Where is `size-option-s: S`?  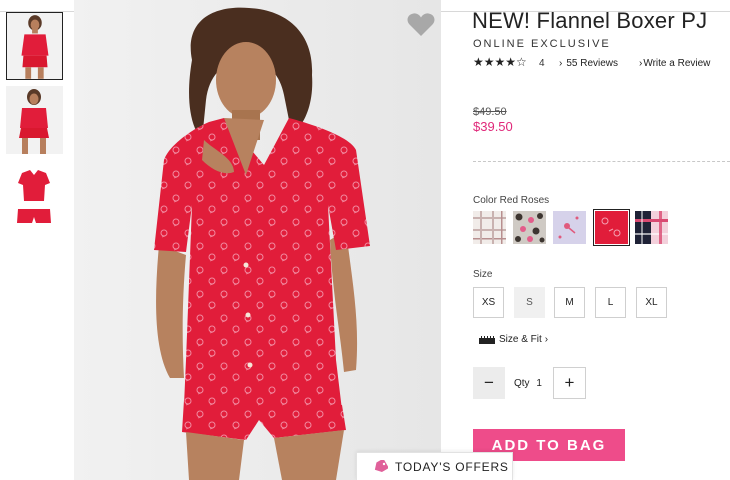
size-option-s: S is located at coordinates (529, 302).